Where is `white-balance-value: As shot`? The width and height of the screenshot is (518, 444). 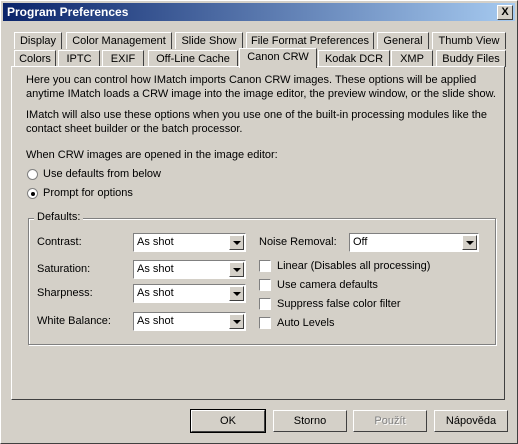 white-balance-value: As shot is located at coordinates (155, 321).